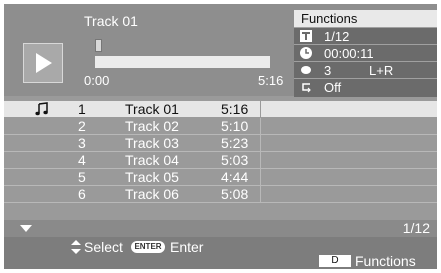 Image resolution: width=441 pixels, height=273 pixels. What do you see at coordinates (111, 21) in the screenshot?
I see `now-playing-title: Track 01` at bounding box center [111, 21].